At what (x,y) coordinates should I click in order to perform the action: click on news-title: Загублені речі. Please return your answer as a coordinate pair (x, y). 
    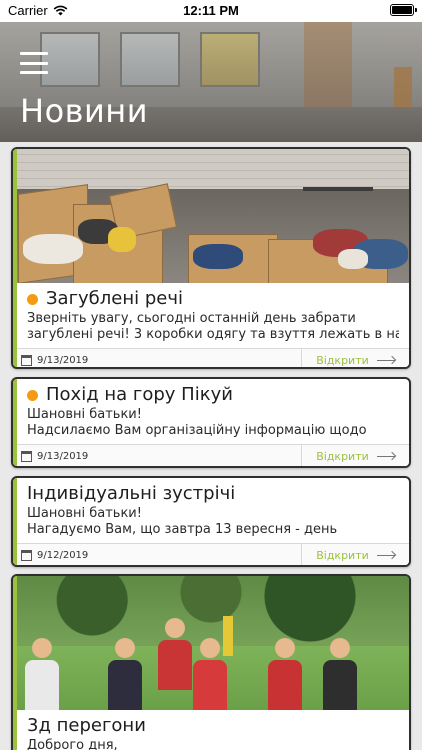
    Looking at the image, I should click on (213, 299).